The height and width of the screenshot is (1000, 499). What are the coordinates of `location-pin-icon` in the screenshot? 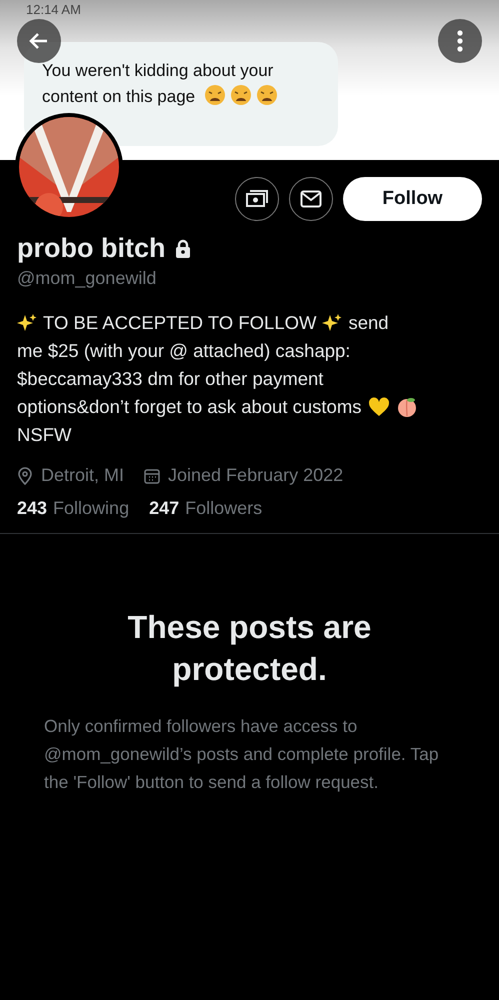 It's located at (25, 475).